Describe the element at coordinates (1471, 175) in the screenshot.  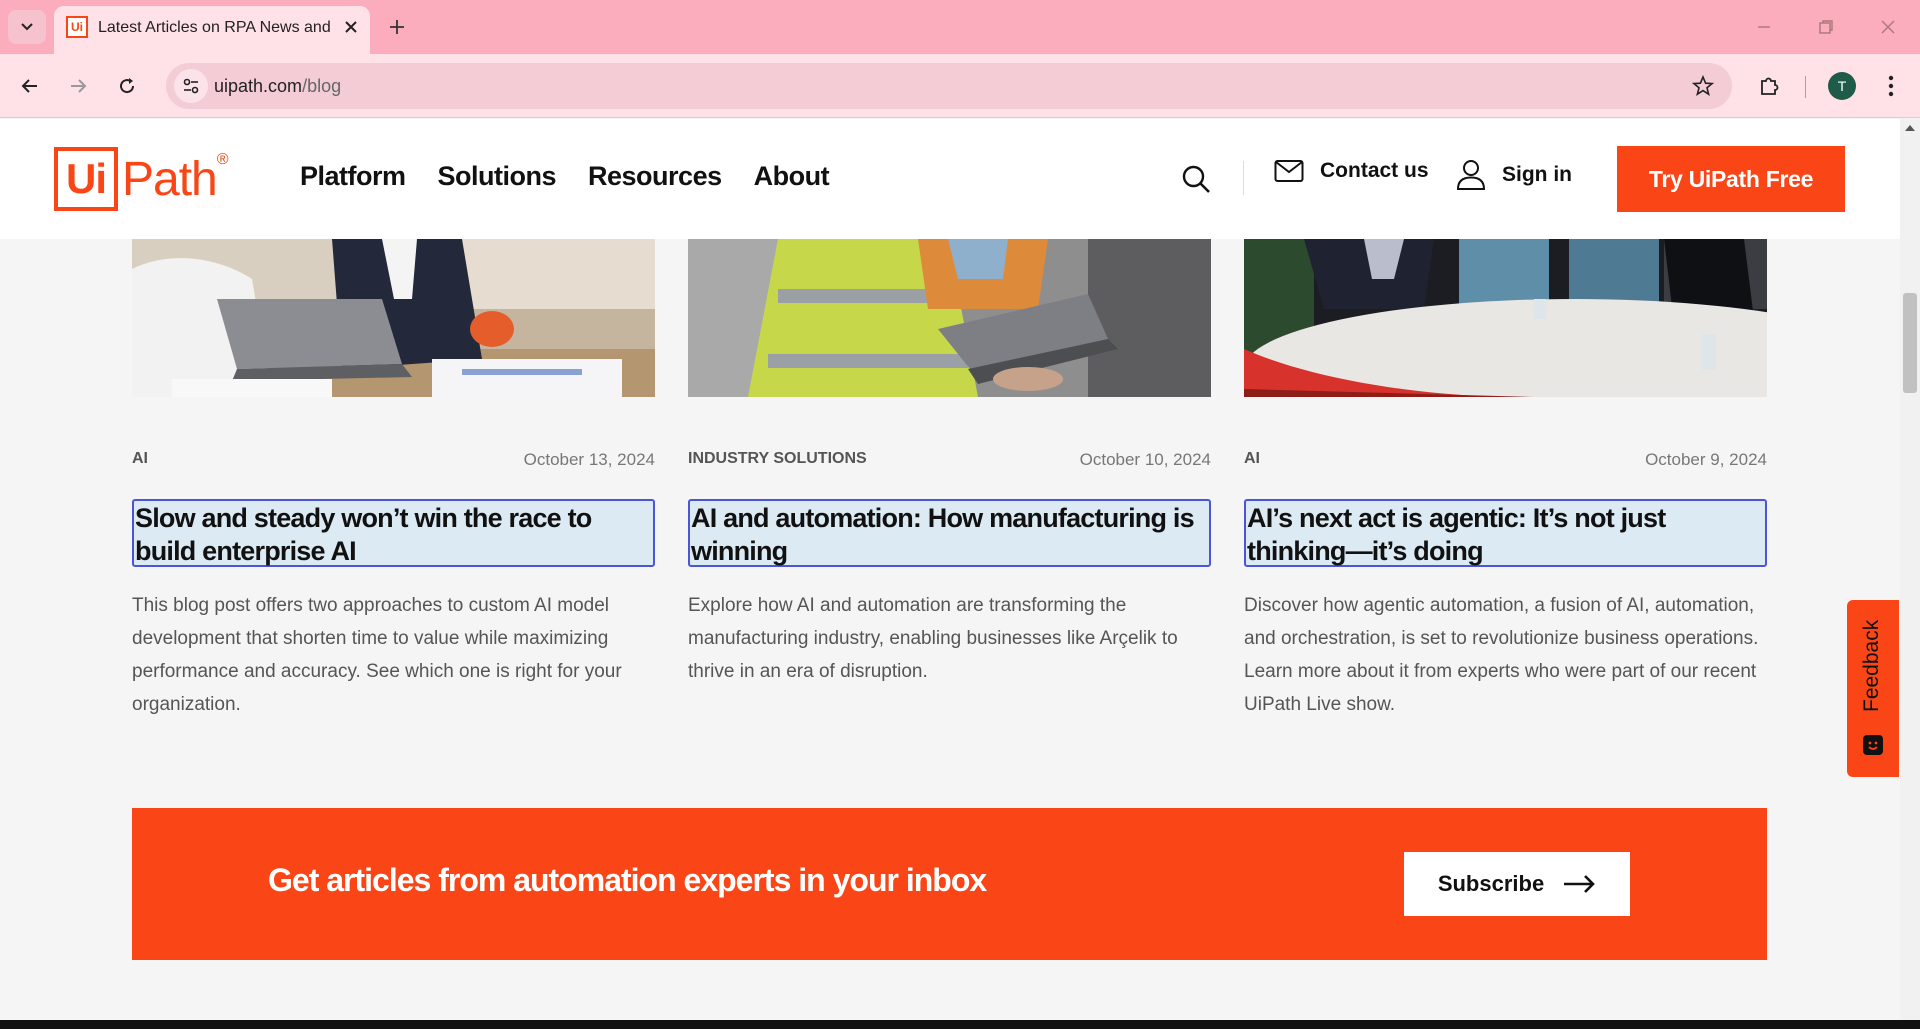
I see `user-icon` at that location.